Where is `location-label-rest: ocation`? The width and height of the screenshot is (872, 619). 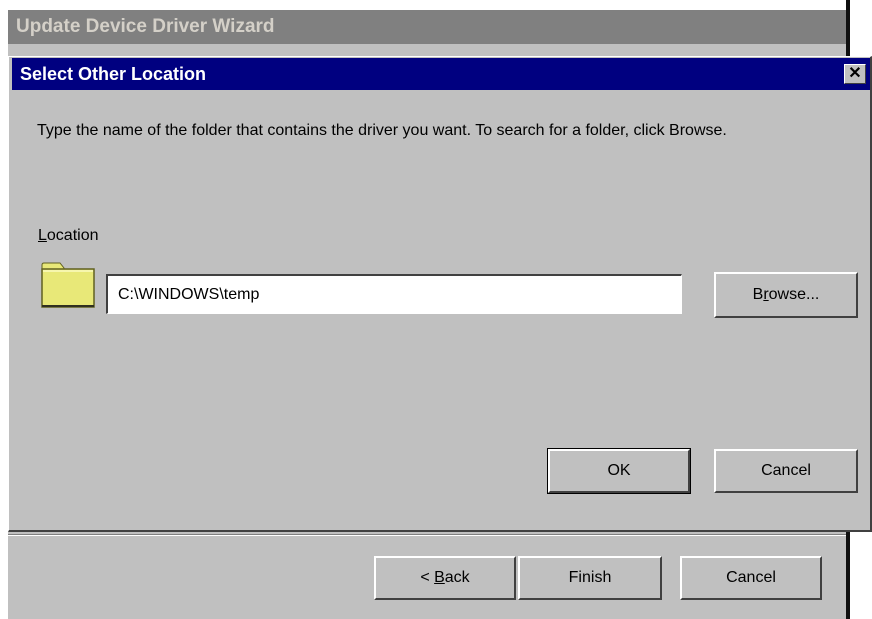
location-label-rest: ocation is located at coordinates (72, 235).